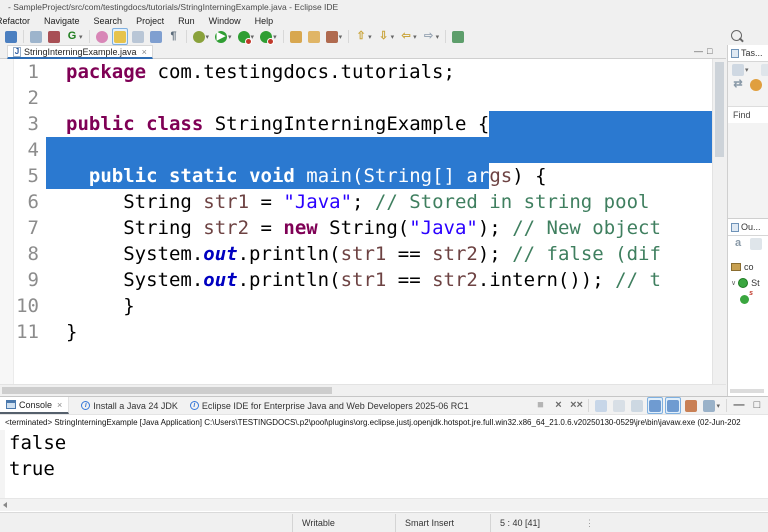  What do you see at coordinates (619, 405) in the screenshot?
I see `scroll-lock-button` at bounding box center [619, 405].